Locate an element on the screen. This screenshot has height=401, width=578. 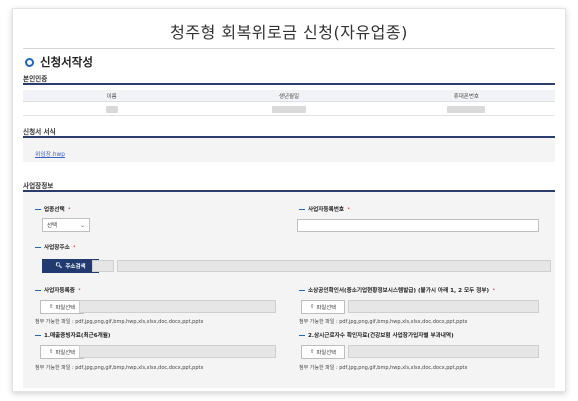
biz-registration-label: 사업자등록증 • is located at coordinates (58, 290).